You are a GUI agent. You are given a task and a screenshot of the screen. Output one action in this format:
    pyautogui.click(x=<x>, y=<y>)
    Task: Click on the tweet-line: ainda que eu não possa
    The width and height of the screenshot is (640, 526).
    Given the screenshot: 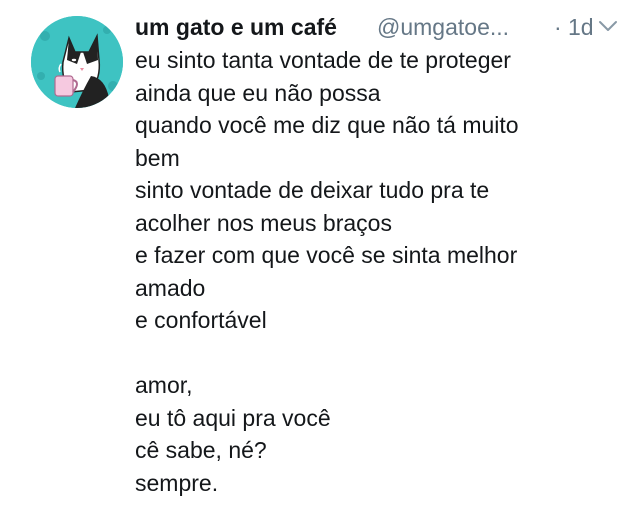 What is the action you would take?
    pyautogui.click(x=258, y=92)
    